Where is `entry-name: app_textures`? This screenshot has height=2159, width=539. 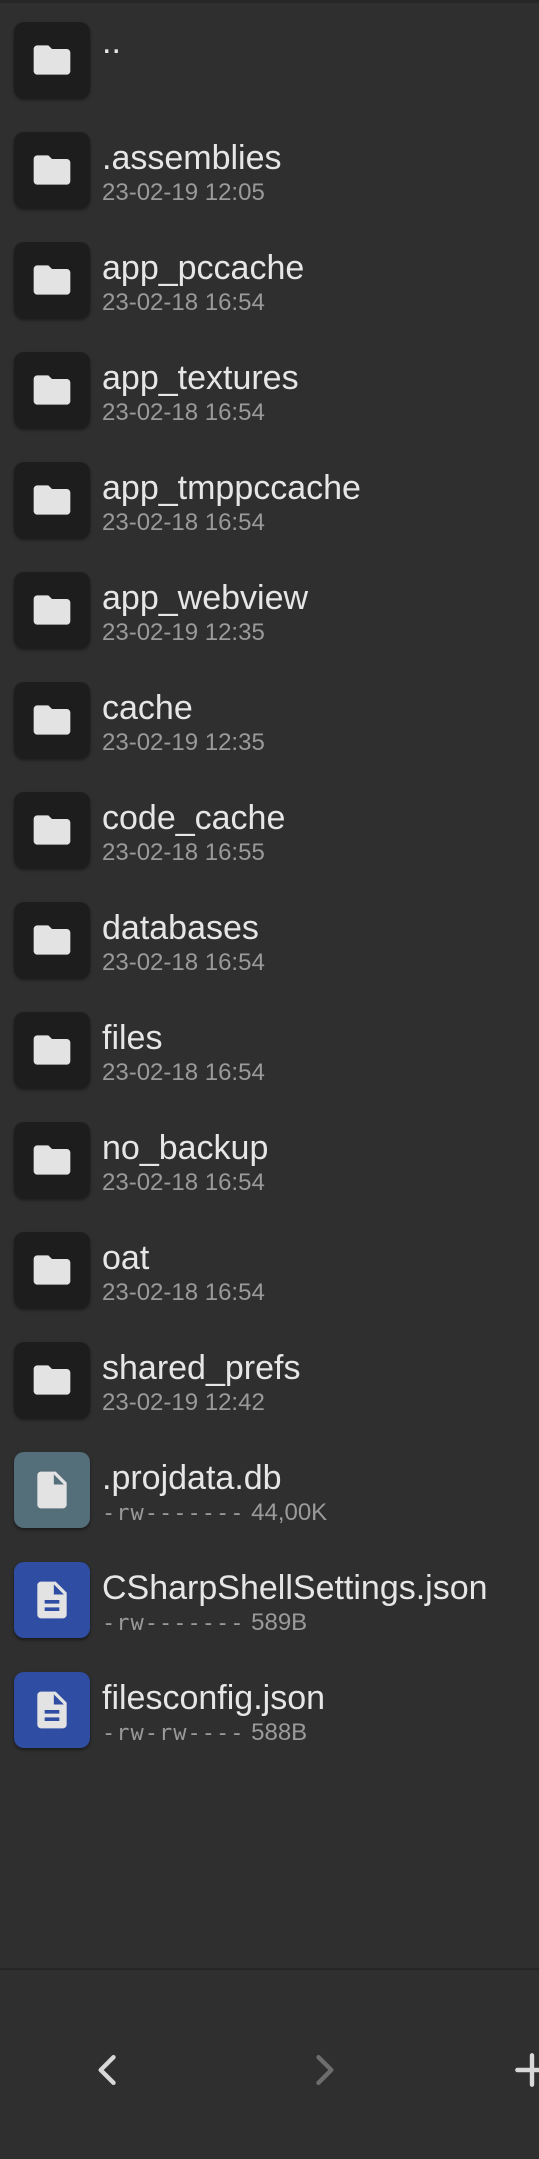
entry-name: app_textures is located at coordinates (200, 378).